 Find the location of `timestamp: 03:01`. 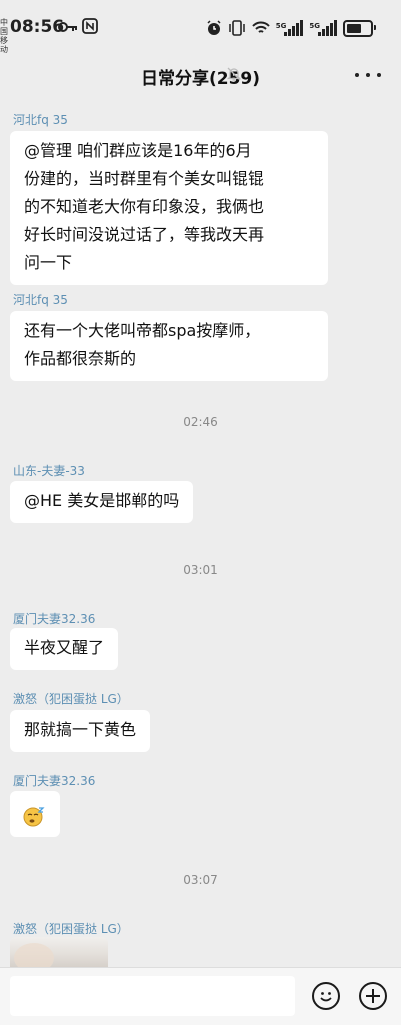

timestamp: 03:01 is located at coordinates (200, 570).